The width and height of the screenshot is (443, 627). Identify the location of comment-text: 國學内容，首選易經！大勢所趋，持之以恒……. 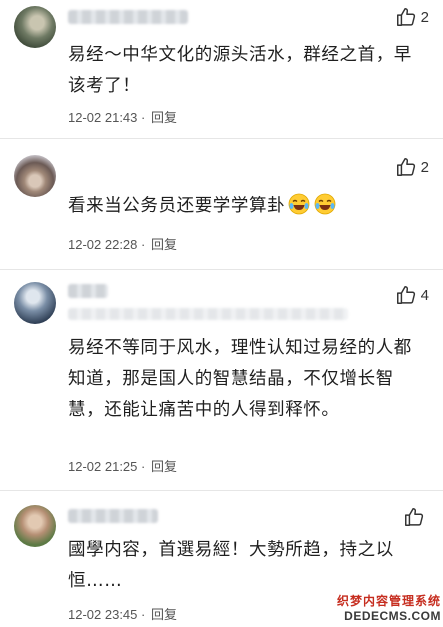
(231, 565).